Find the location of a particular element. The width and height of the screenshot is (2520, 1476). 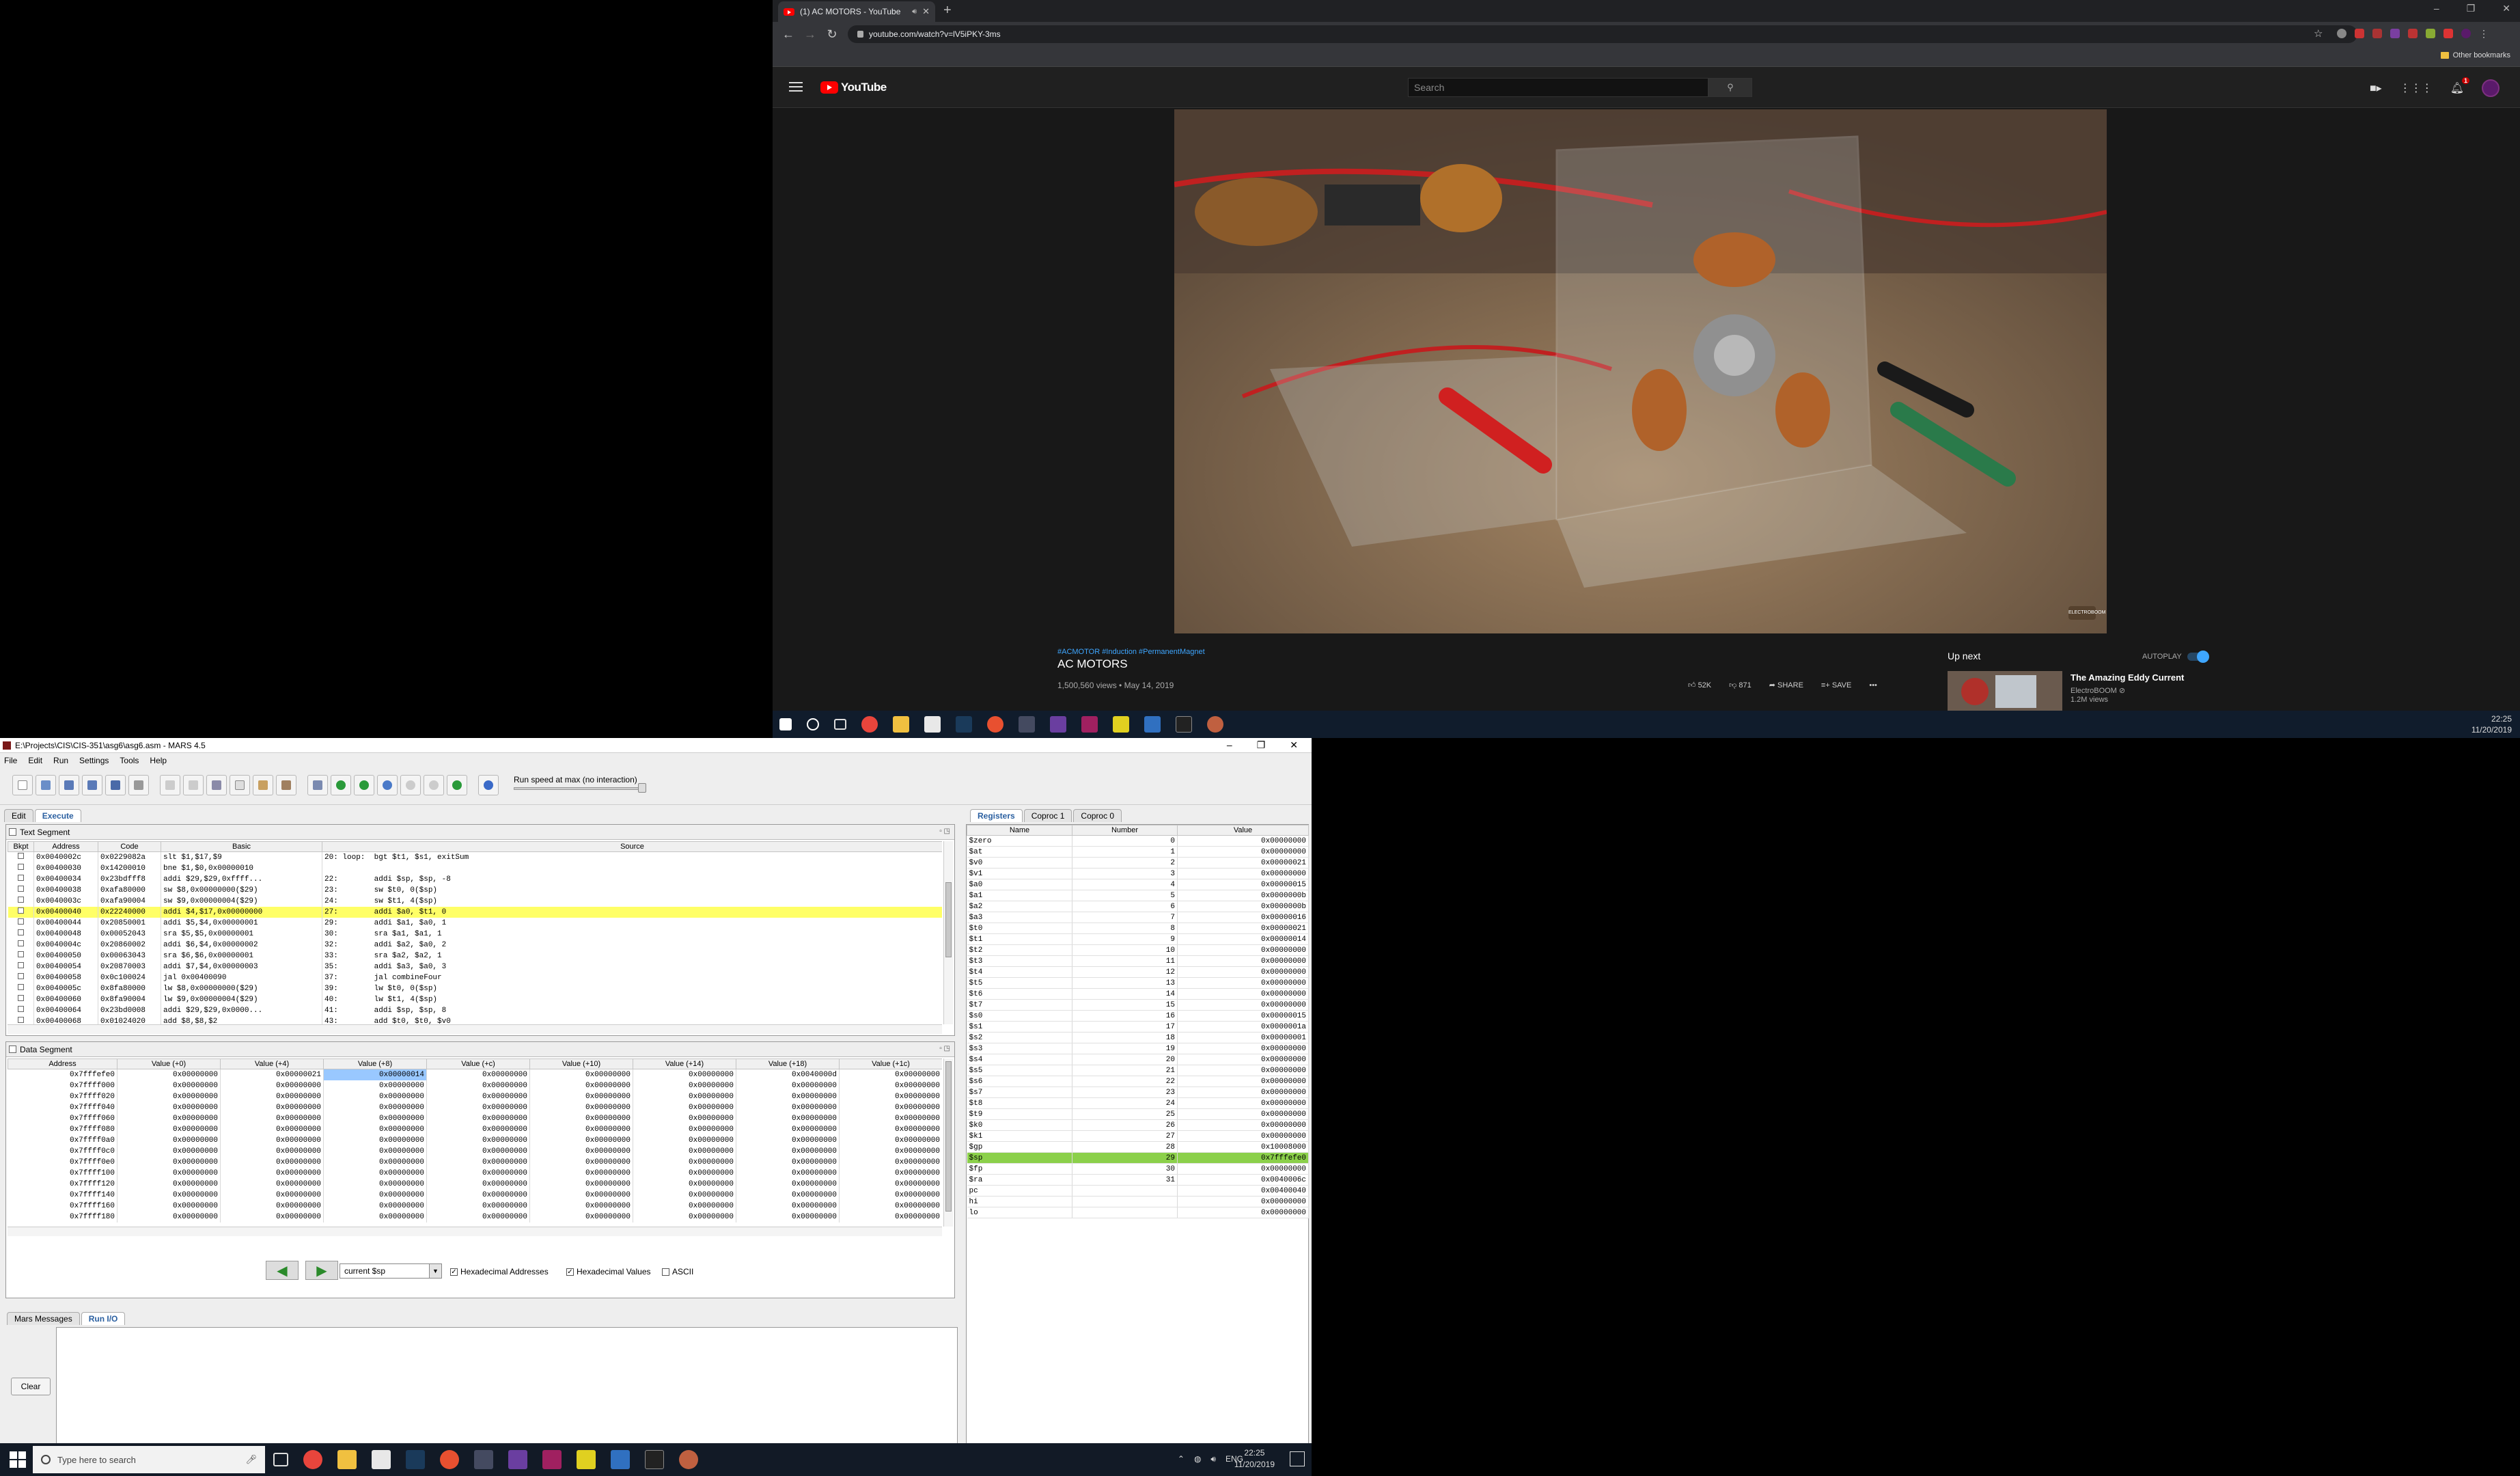

assemble-button is located at coordinates (317, 785).